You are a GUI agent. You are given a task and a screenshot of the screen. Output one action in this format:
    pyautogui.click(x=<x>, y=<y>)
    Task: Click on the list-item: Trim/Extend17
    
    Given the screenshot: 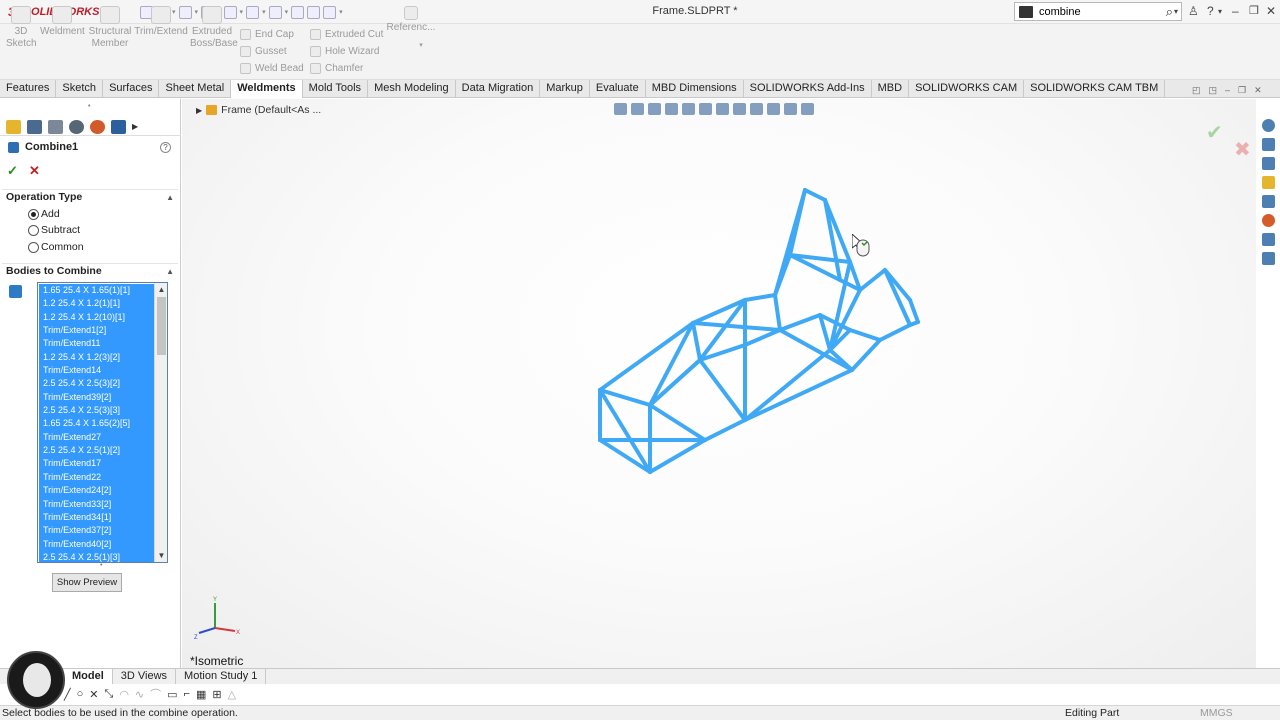 What is the action you would take?
    pyautogui.click(x=96, y=463)
    